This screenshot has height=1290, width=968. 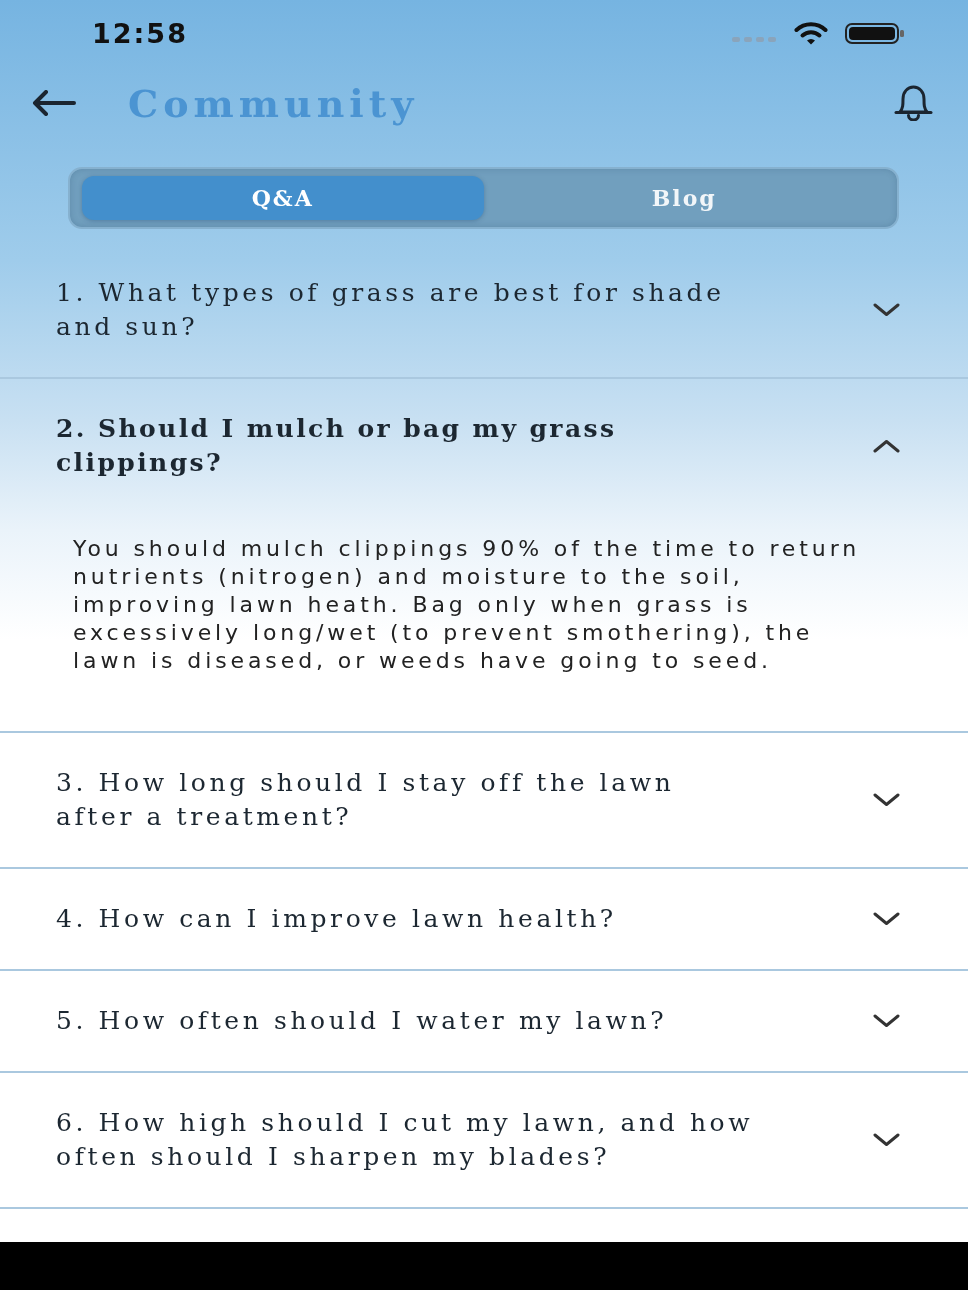 What do you see at coordinates (410, 800) in the screenshot?
I see `faq-question: 3. How long should I stay off the lawn after a treatment?` at bounding box center [410, 800].